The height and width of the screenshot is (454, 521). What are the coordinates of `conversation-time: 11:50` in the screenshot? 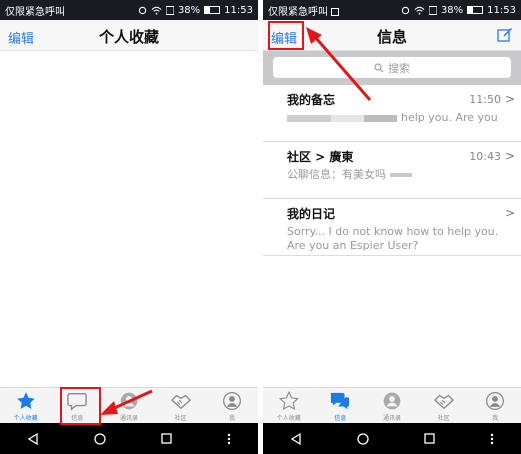 It's located at (485, 99).